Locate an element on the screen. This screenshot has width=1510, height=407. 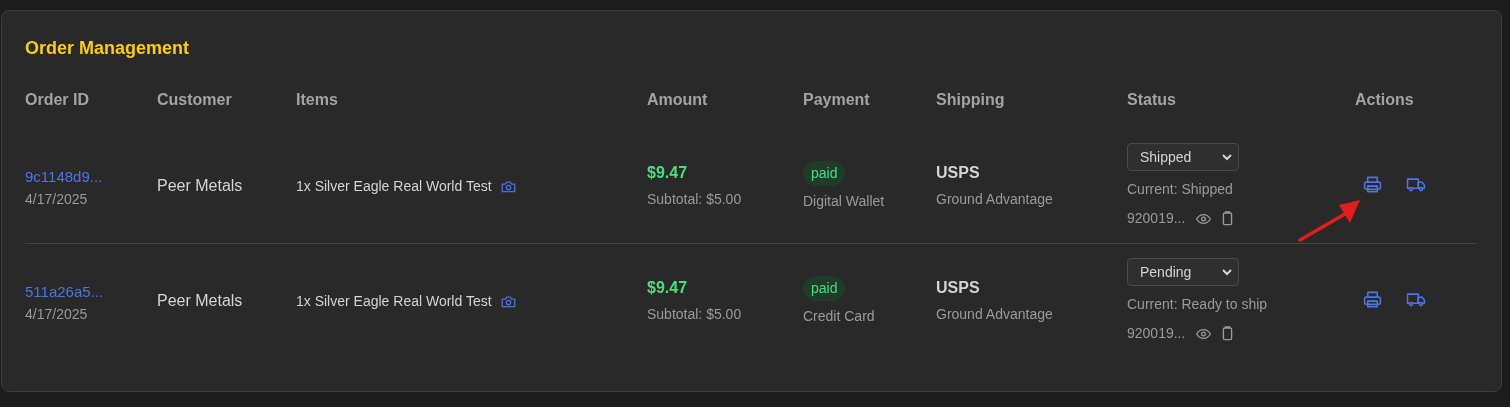
current-status: Current: Ready to ship is located at coordinates (1197, 304).